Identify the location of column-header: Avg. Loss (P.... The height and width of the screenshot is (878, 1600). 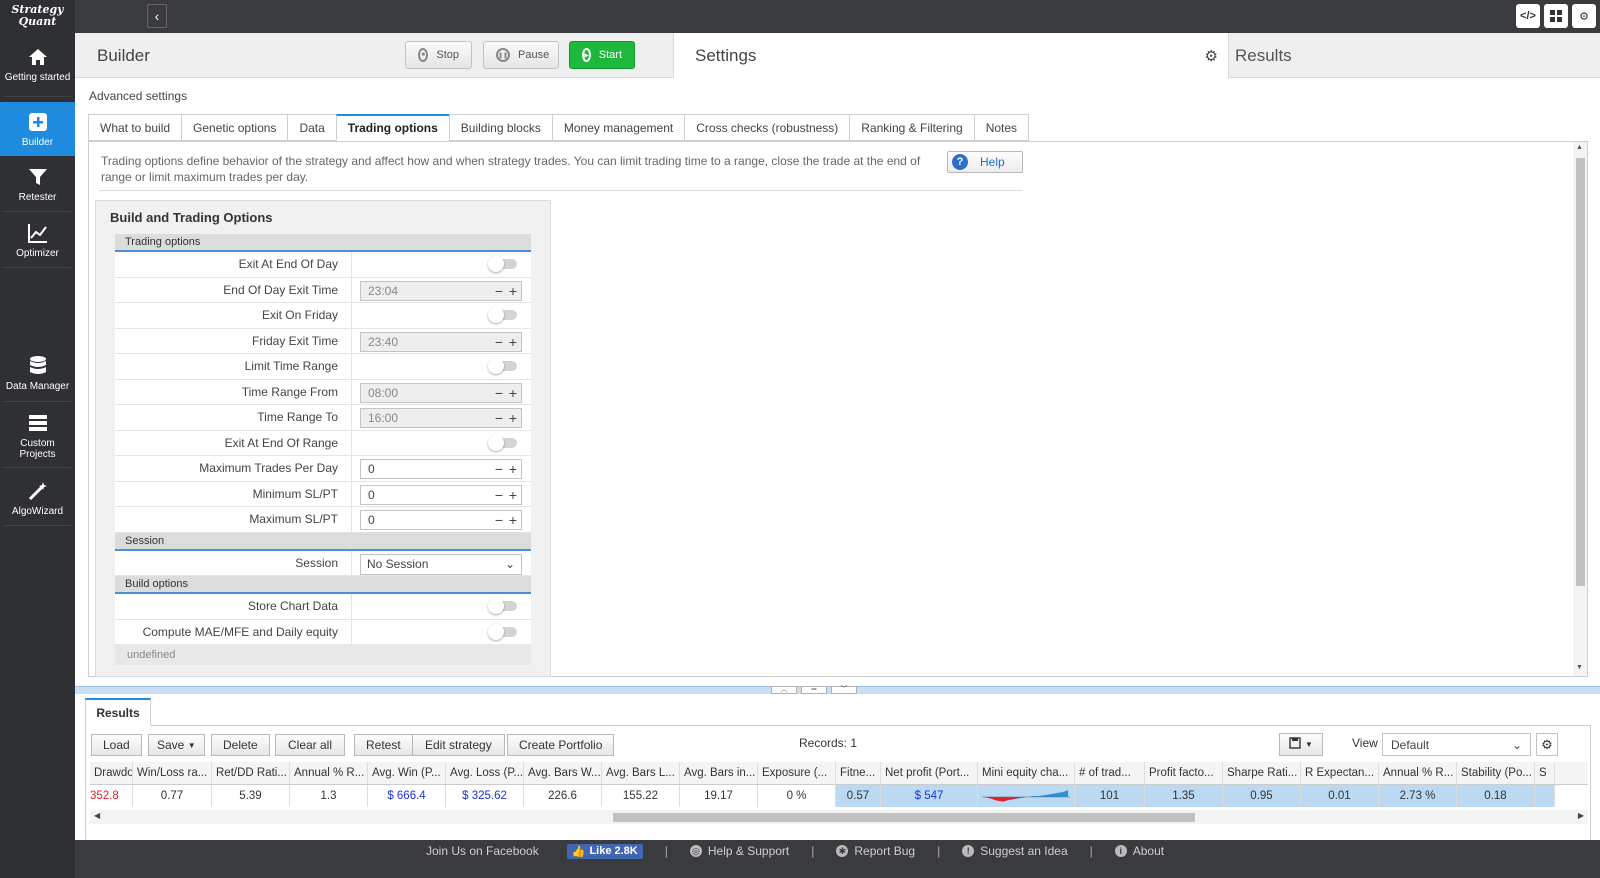
(485, 773).